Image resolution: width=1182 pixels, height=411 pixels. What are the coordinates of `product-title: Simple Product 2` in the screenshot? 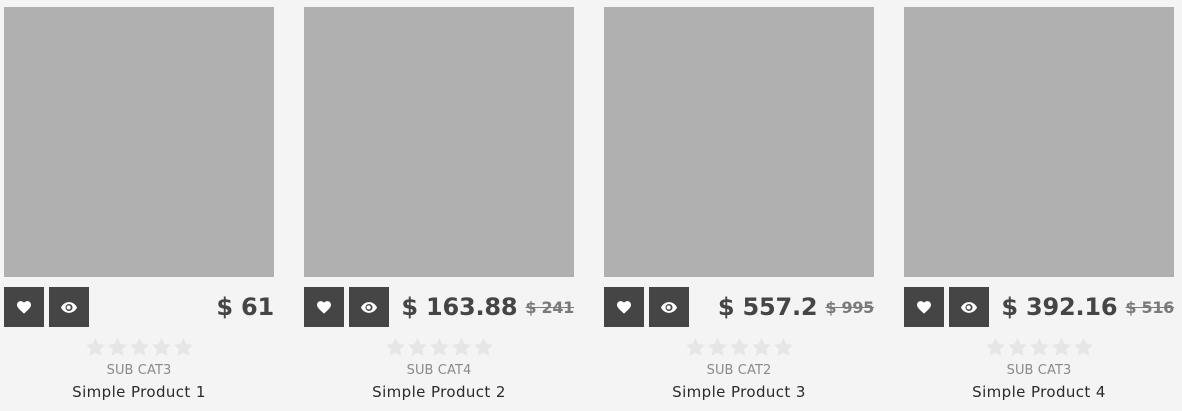 It's located at (439, 392).